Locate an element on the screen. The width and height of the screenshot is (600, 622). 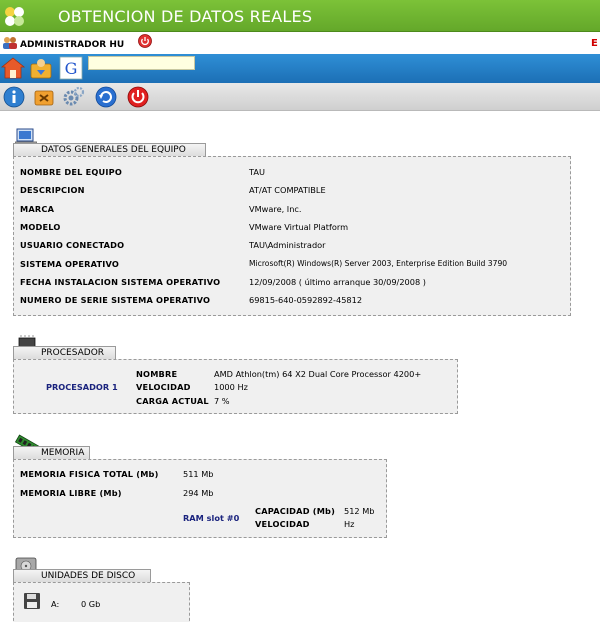
equipo-label: NOMBRE DEL EQUIPO is located at coordinates (71, 172).